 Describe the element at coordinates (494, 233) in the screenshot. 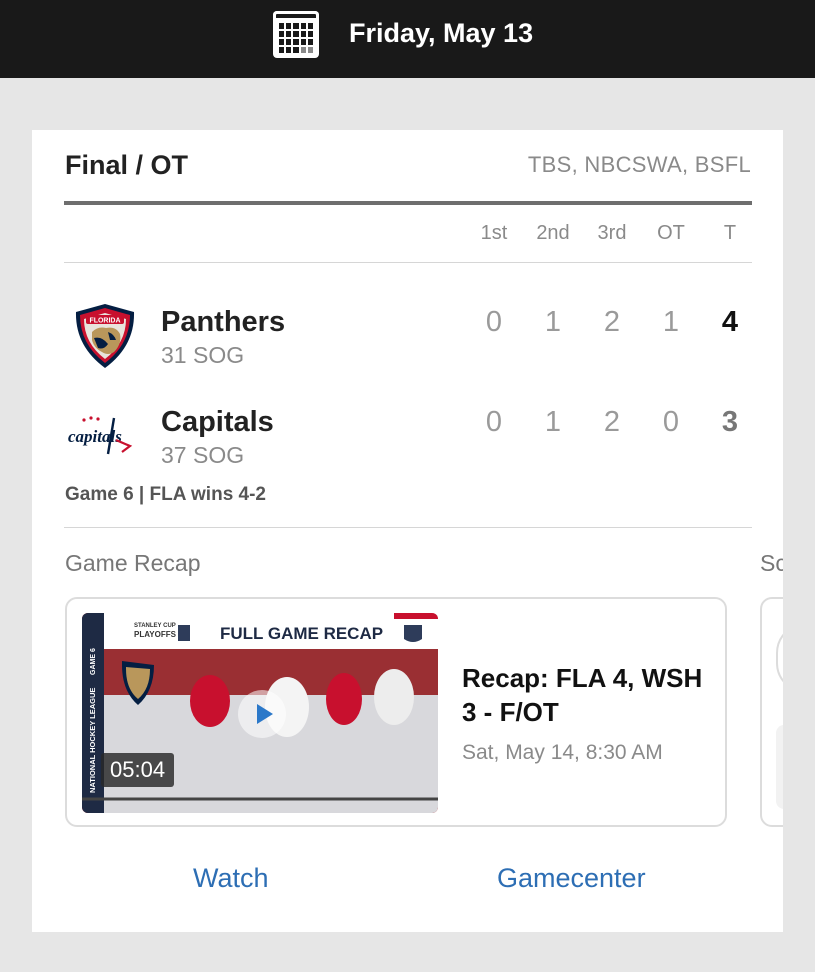

I see `period-header-1st: 1st` at that location.